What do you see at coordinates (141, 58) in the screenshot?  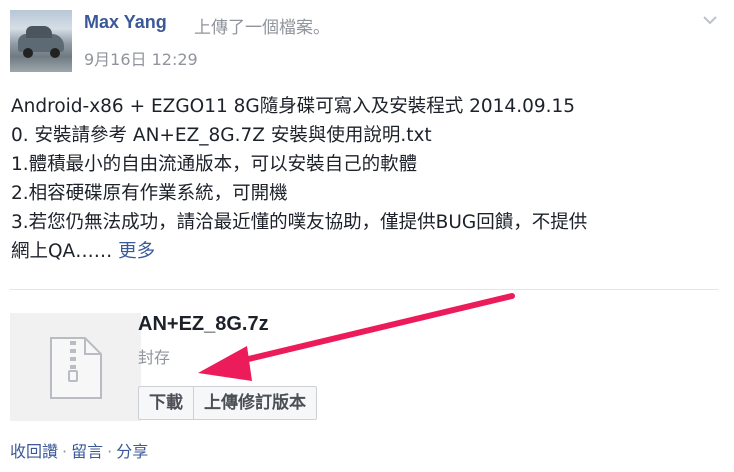 I see `post-timestamp: 9月16日 12:29` at bounding box center [141, 58].